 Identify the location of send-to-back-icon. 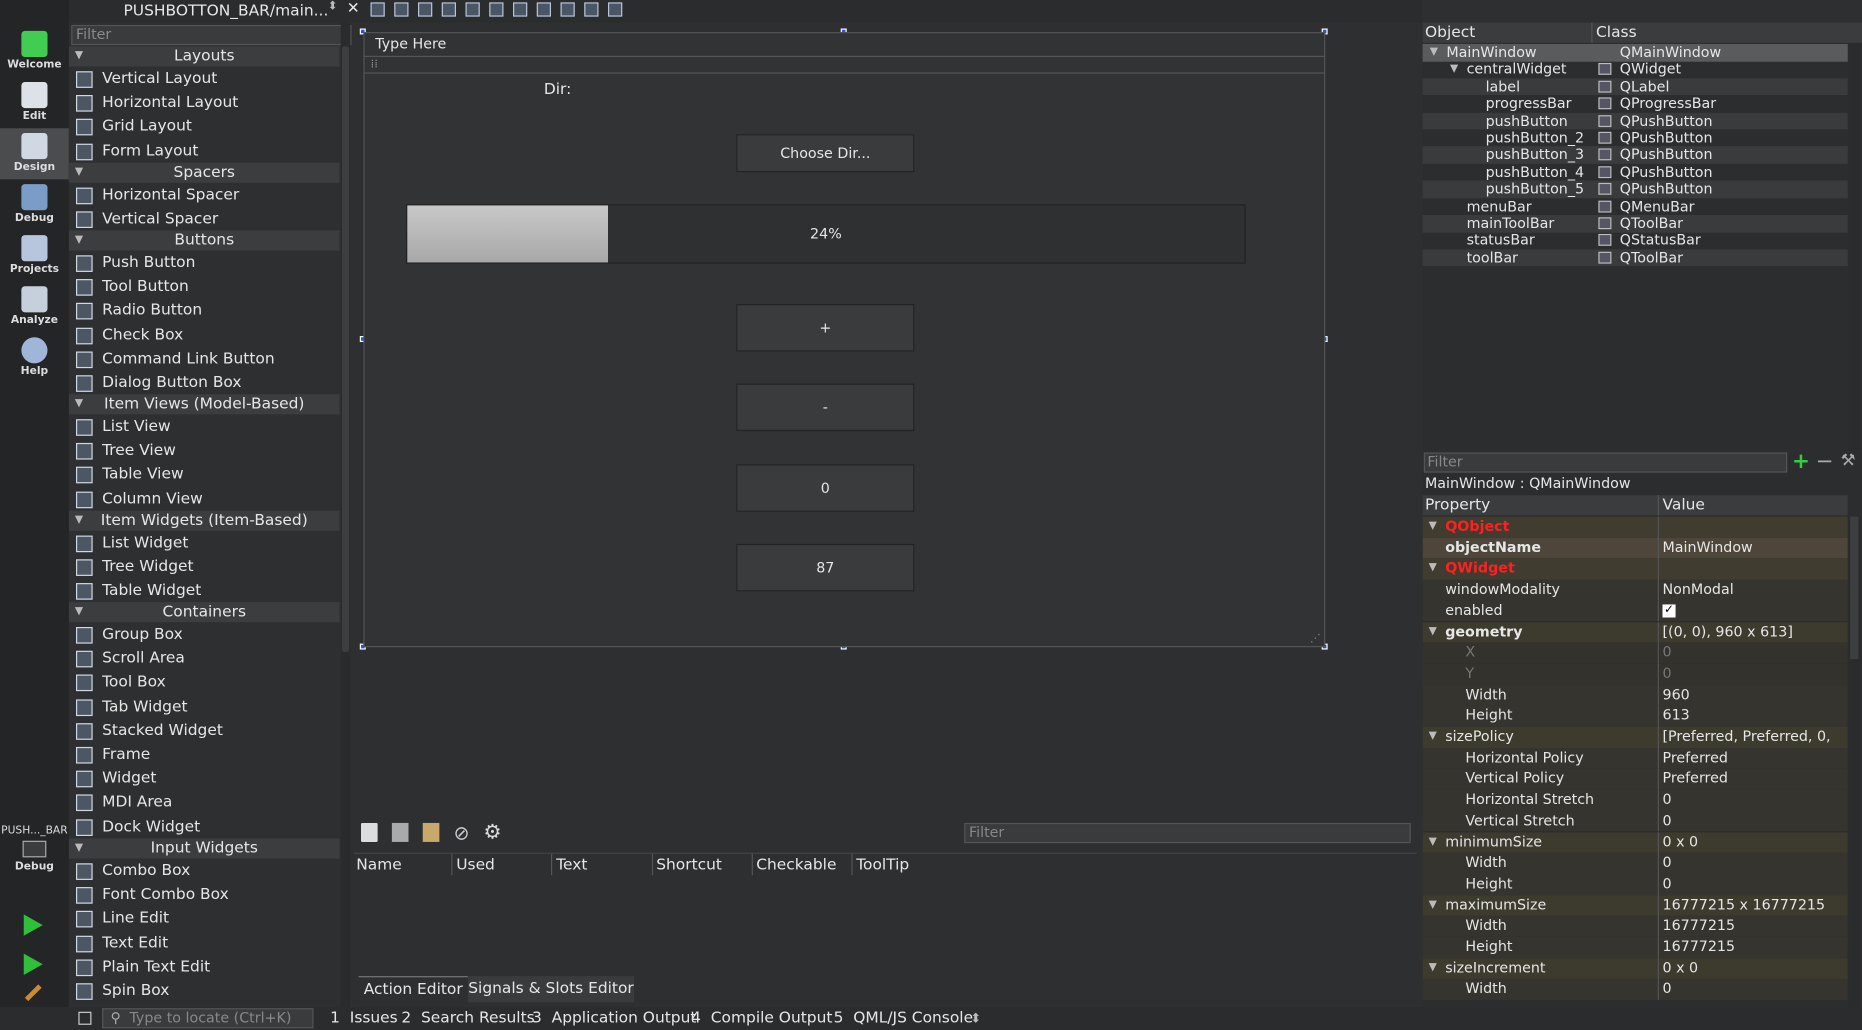
(377, 9).